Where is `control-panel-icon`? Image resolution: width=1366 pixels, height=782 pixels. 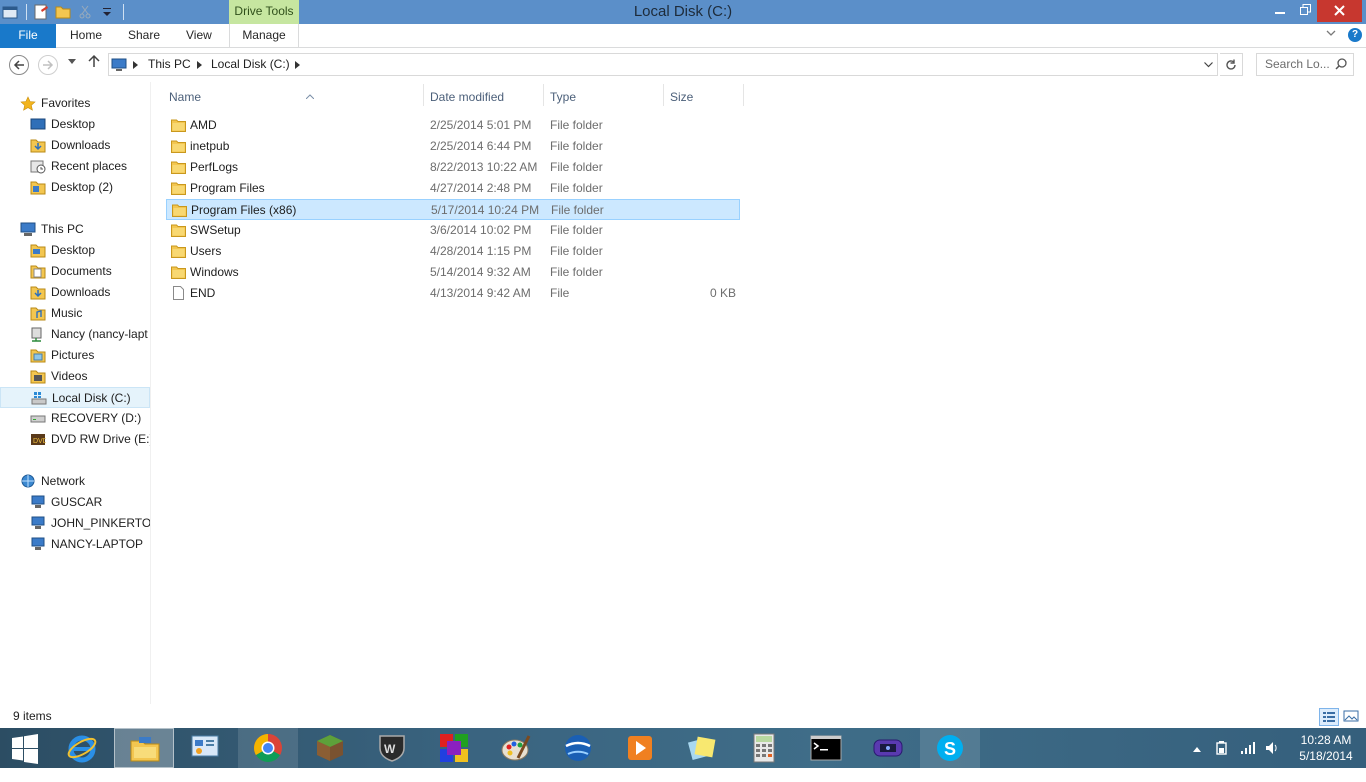
control-panel-icon is located at coordinates (205, 746).